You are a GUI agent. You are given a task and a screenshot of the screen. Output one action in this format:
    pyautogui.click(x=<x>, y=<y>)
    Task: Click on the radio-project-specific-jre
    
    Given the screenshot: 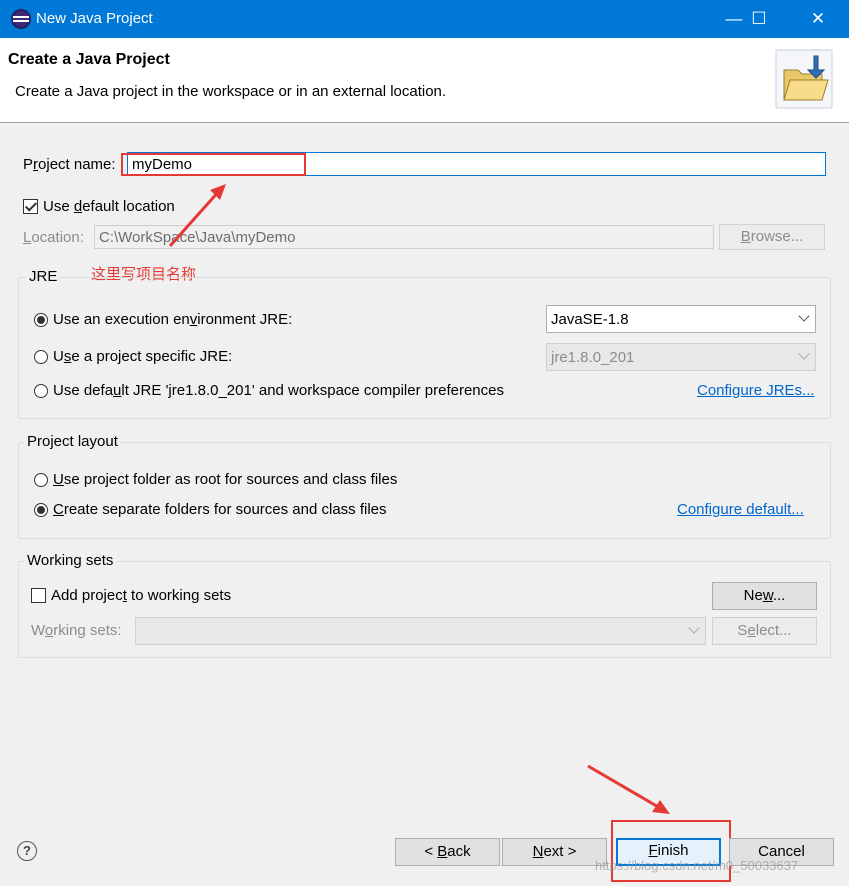 What is the action you would take?
    pyautogui.click(x=41, y=357)
    